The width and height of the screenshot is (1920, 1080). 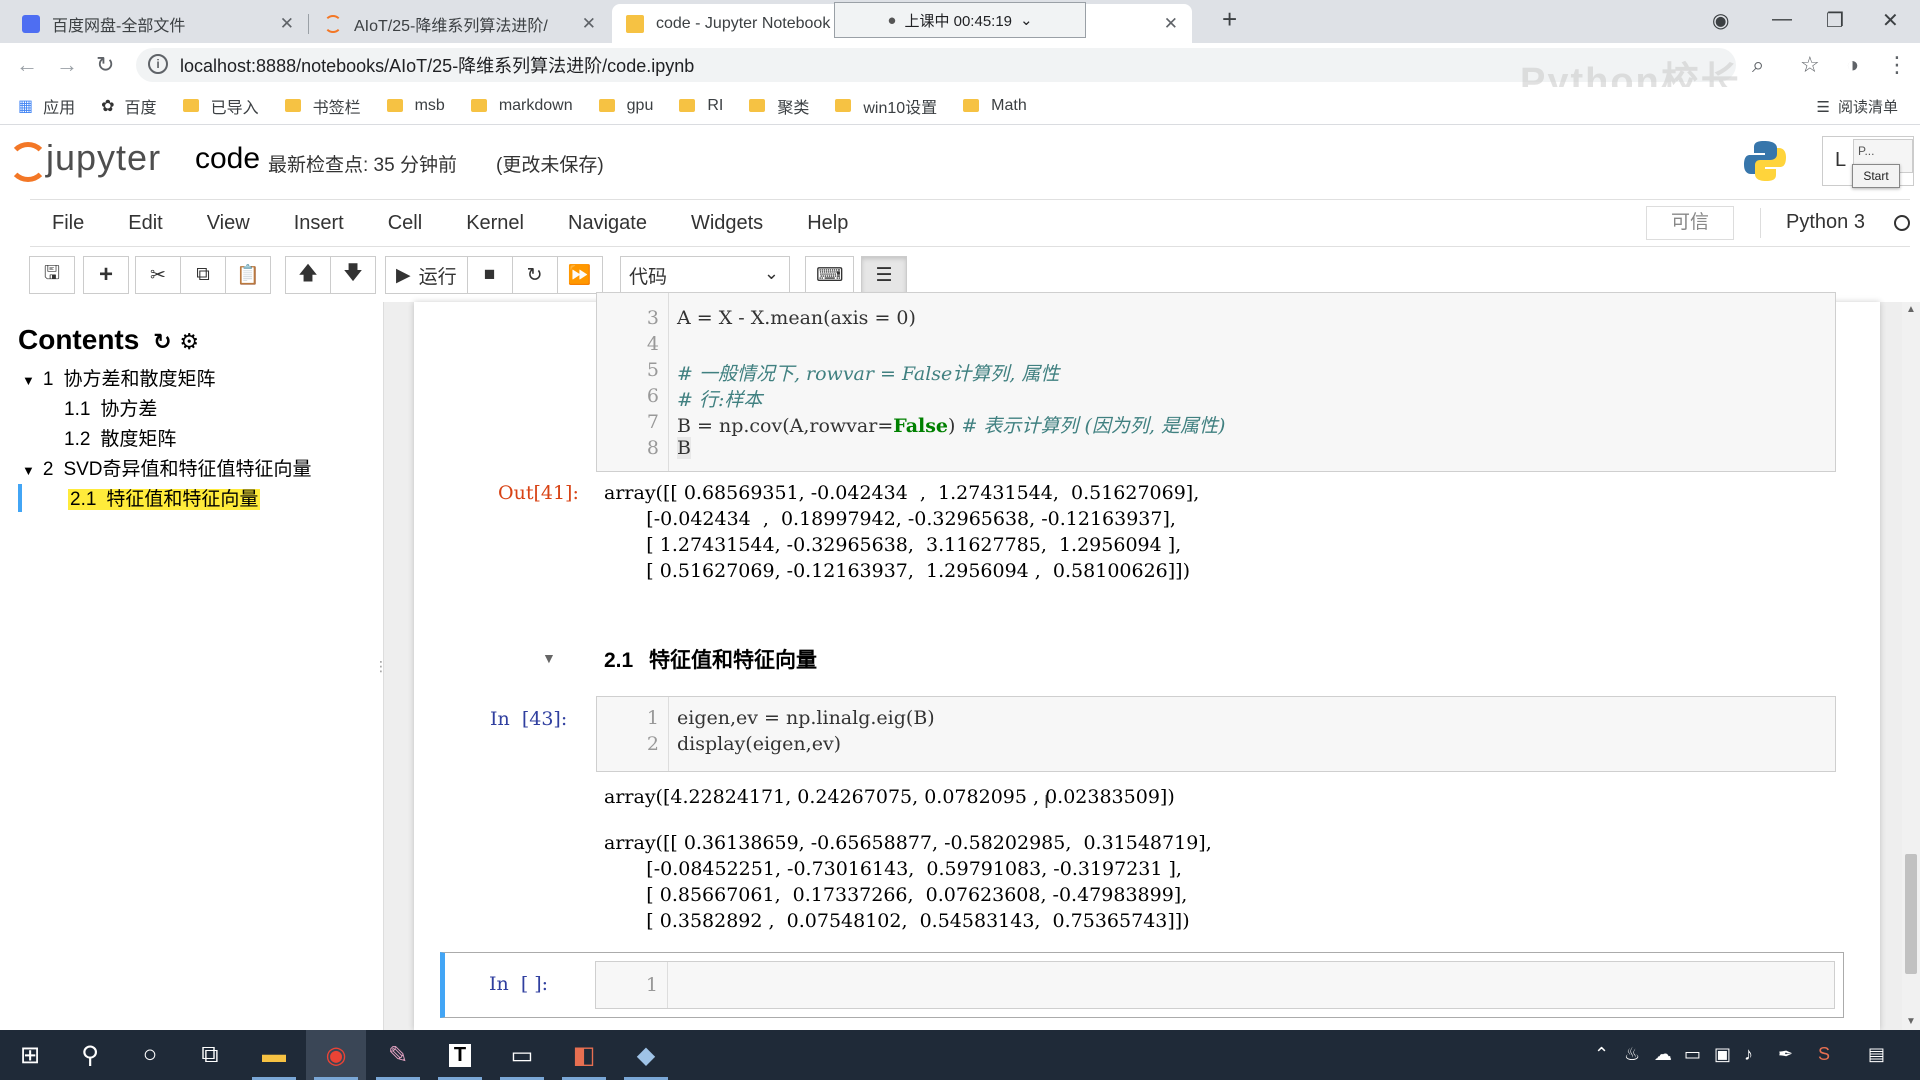 I want to click on tab-aiot-folder: AIoT/25-降维系列算法进阶/ ✕, so click(x=460, y=23).